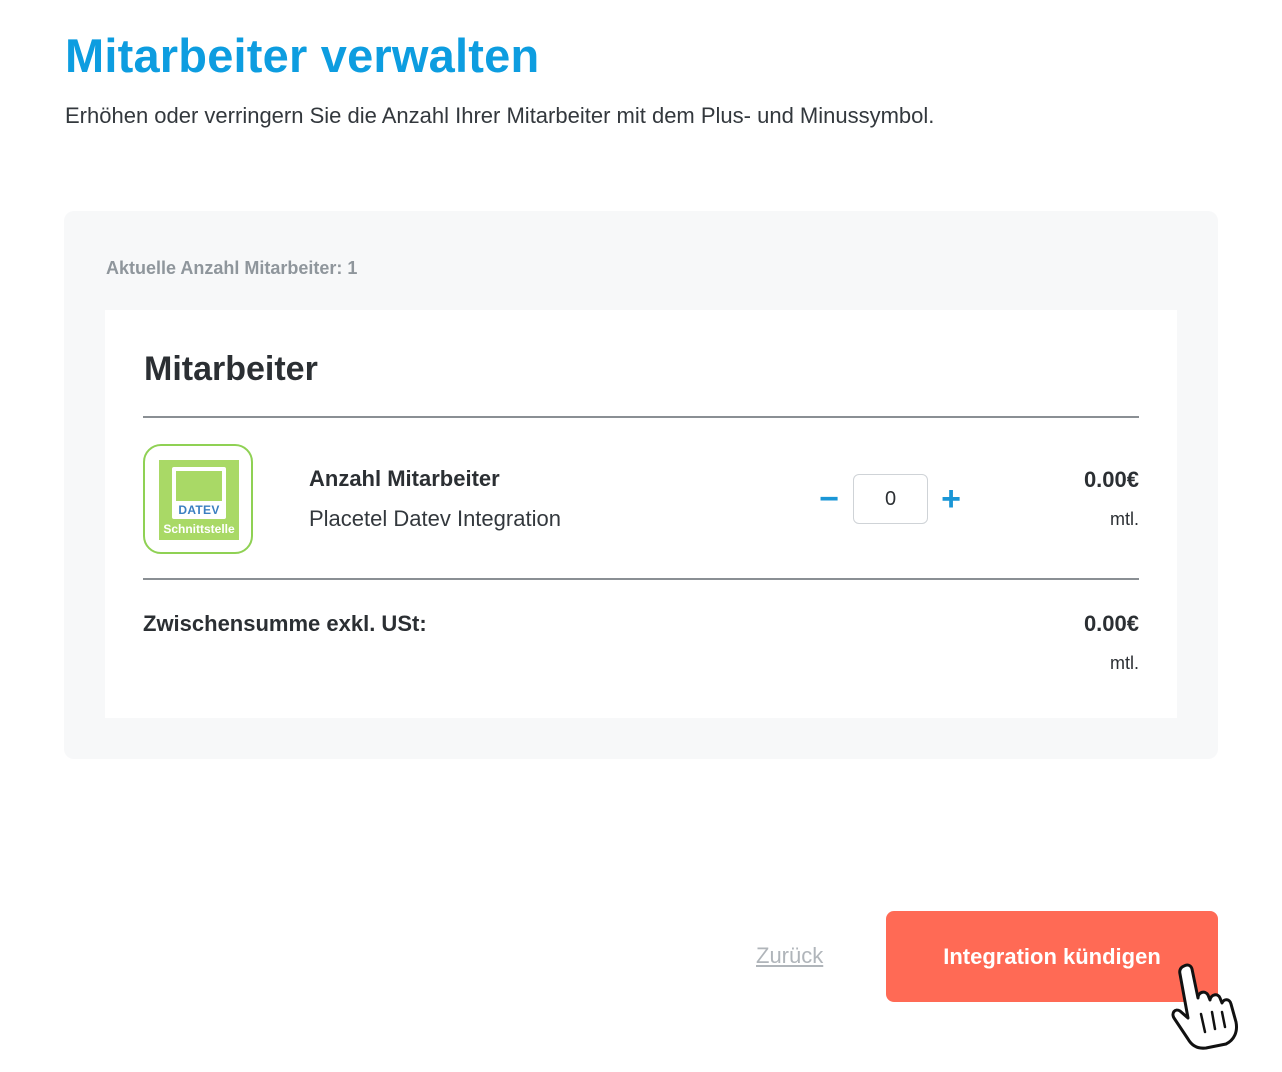 The width and height of the screenshot is (1282, 1072). Describe the element at coordinates (1111, 479) in the screenshot. I see `item-price: 0.00€` at that location.